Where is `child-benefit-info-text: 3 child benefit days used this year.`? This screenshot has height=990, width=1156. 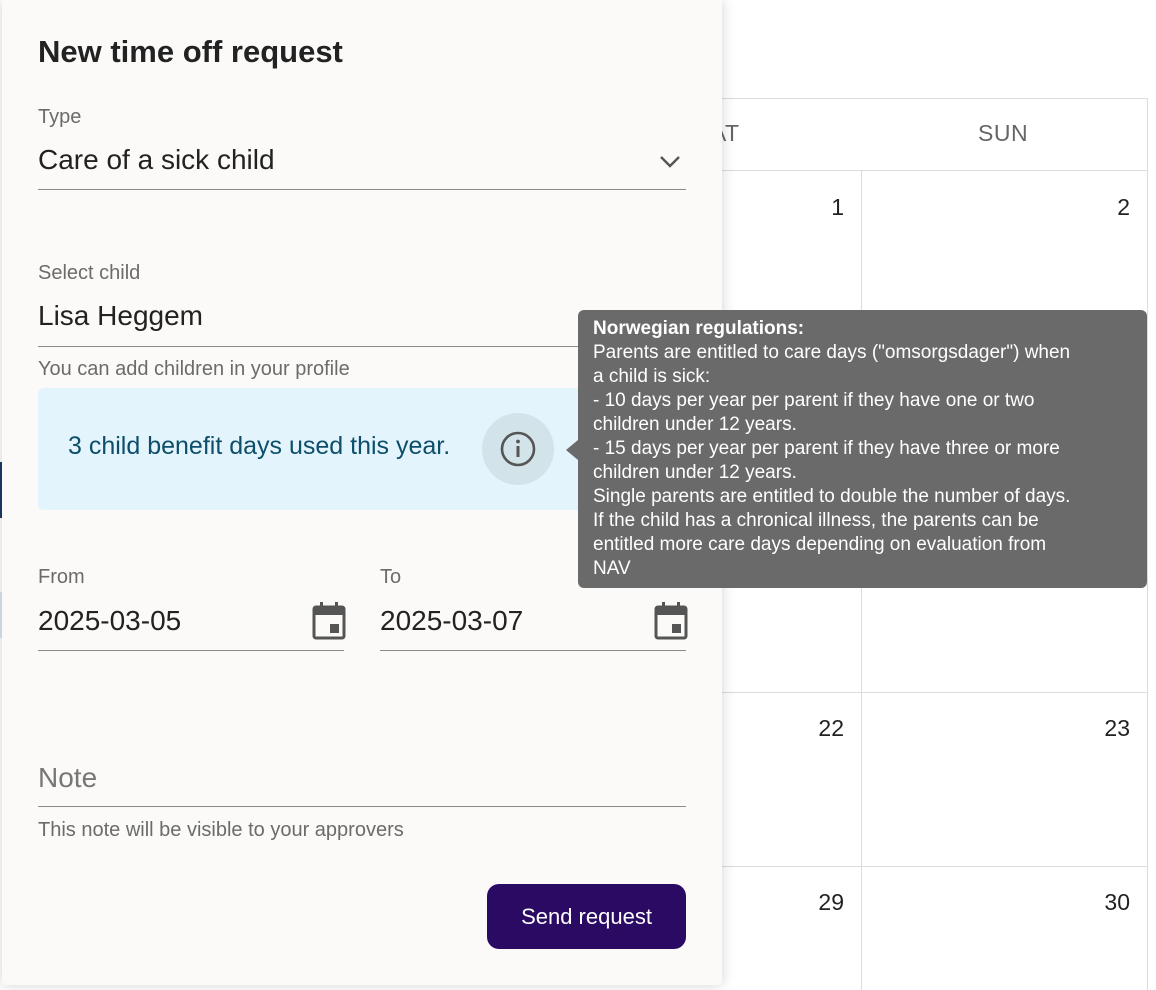
child-benefit-info-text: 3 child benefit days used this year. is located at coordinates (259, 446).